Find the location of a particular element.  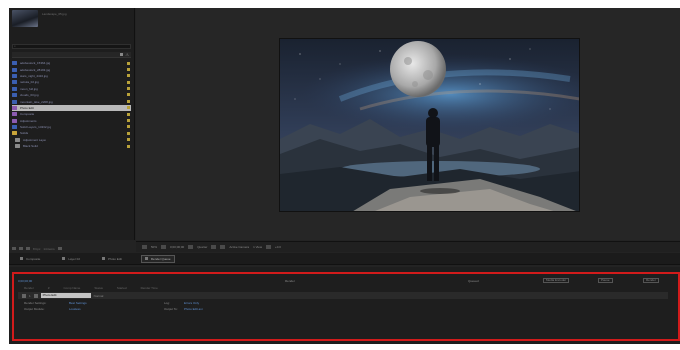

file-name: Composite is located at coordinates (27, 114).